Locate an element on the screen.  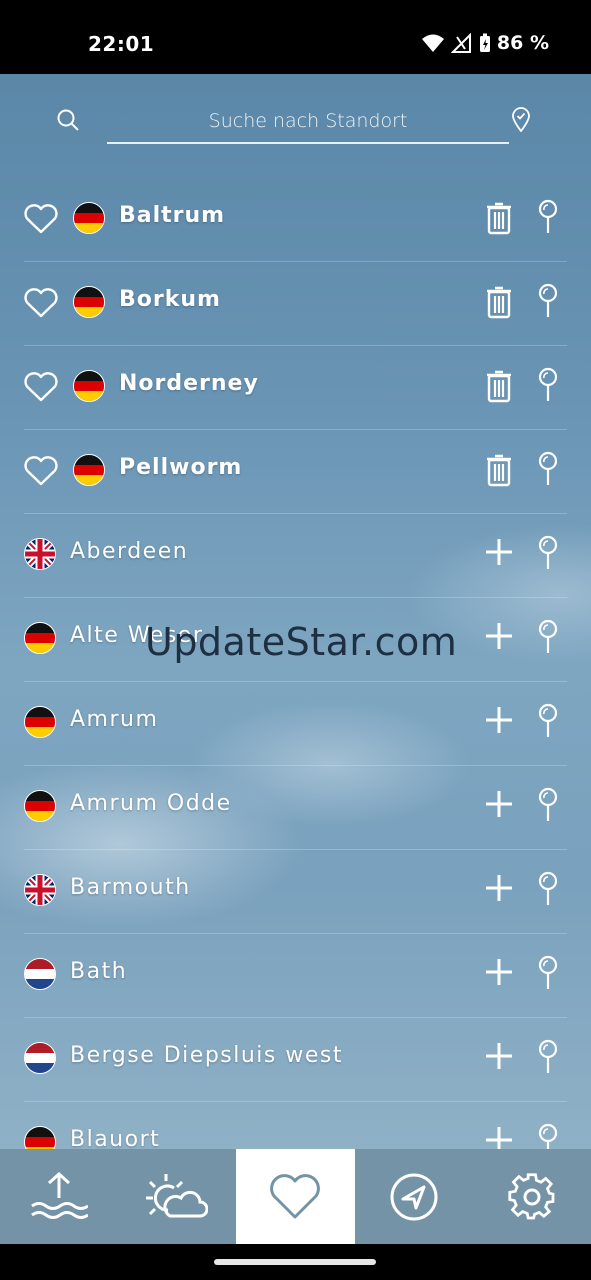
location-row: Bath is located at coordinates (295, 976).